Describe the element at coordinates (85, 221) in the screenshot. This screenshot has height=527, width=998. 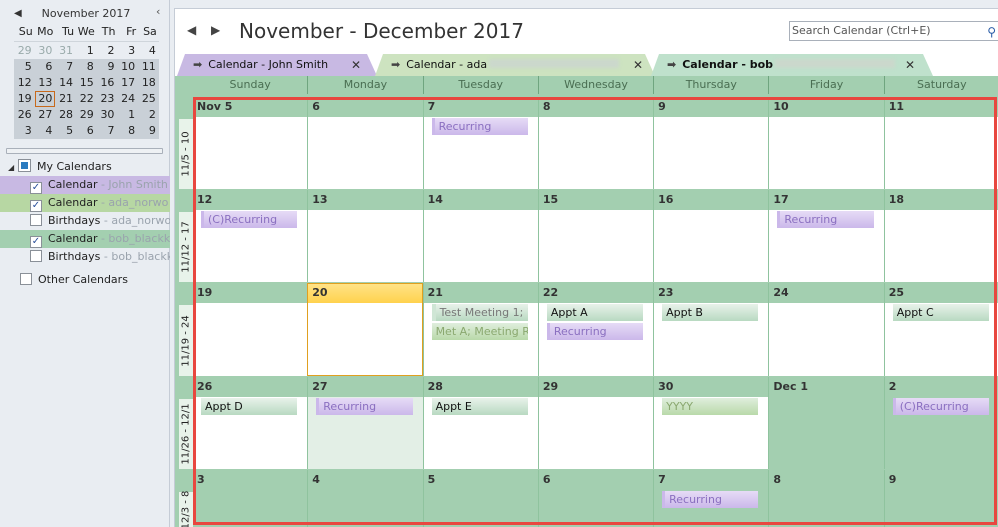
I see `calendar-list-item: Birthdays - ada_norwo` at that location.